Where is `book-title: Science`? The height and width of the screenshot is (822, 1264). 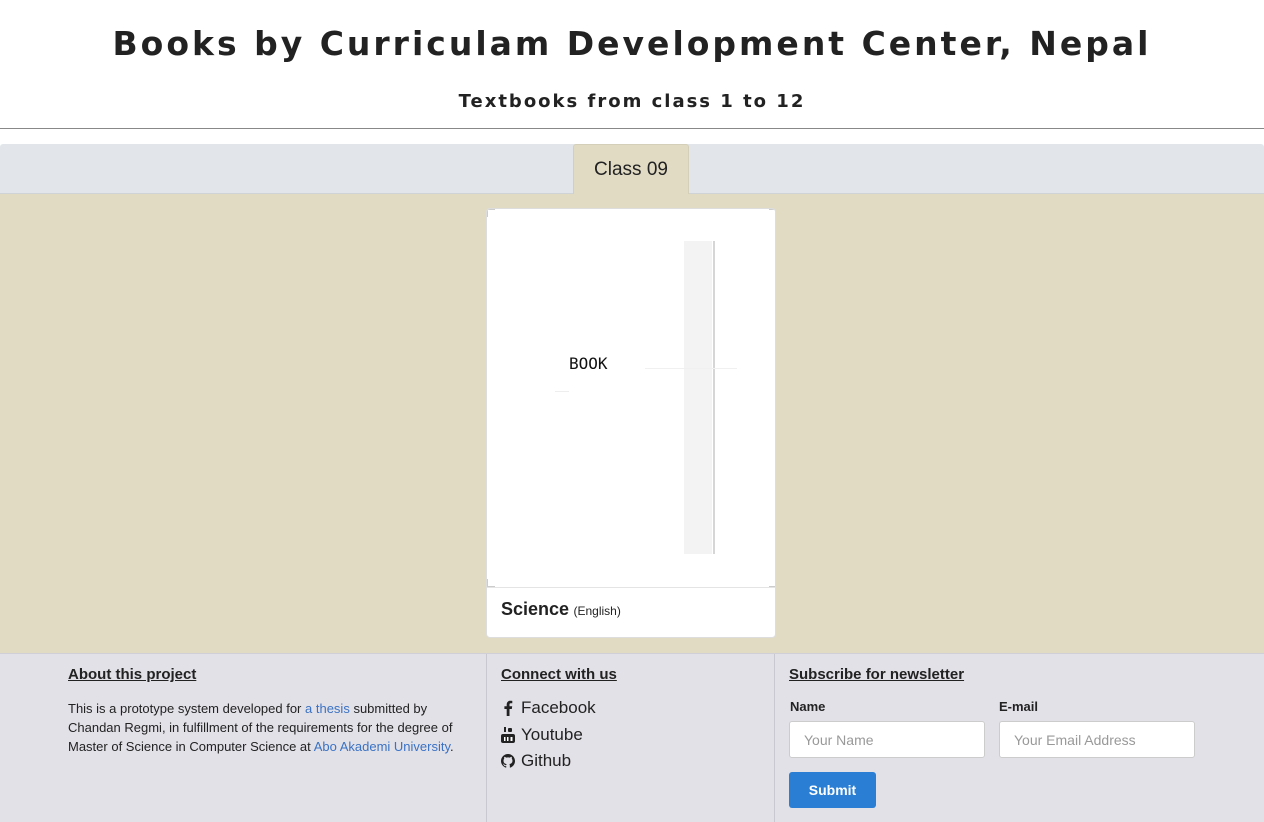
book-title: Science is located at coordinates (535, 609).